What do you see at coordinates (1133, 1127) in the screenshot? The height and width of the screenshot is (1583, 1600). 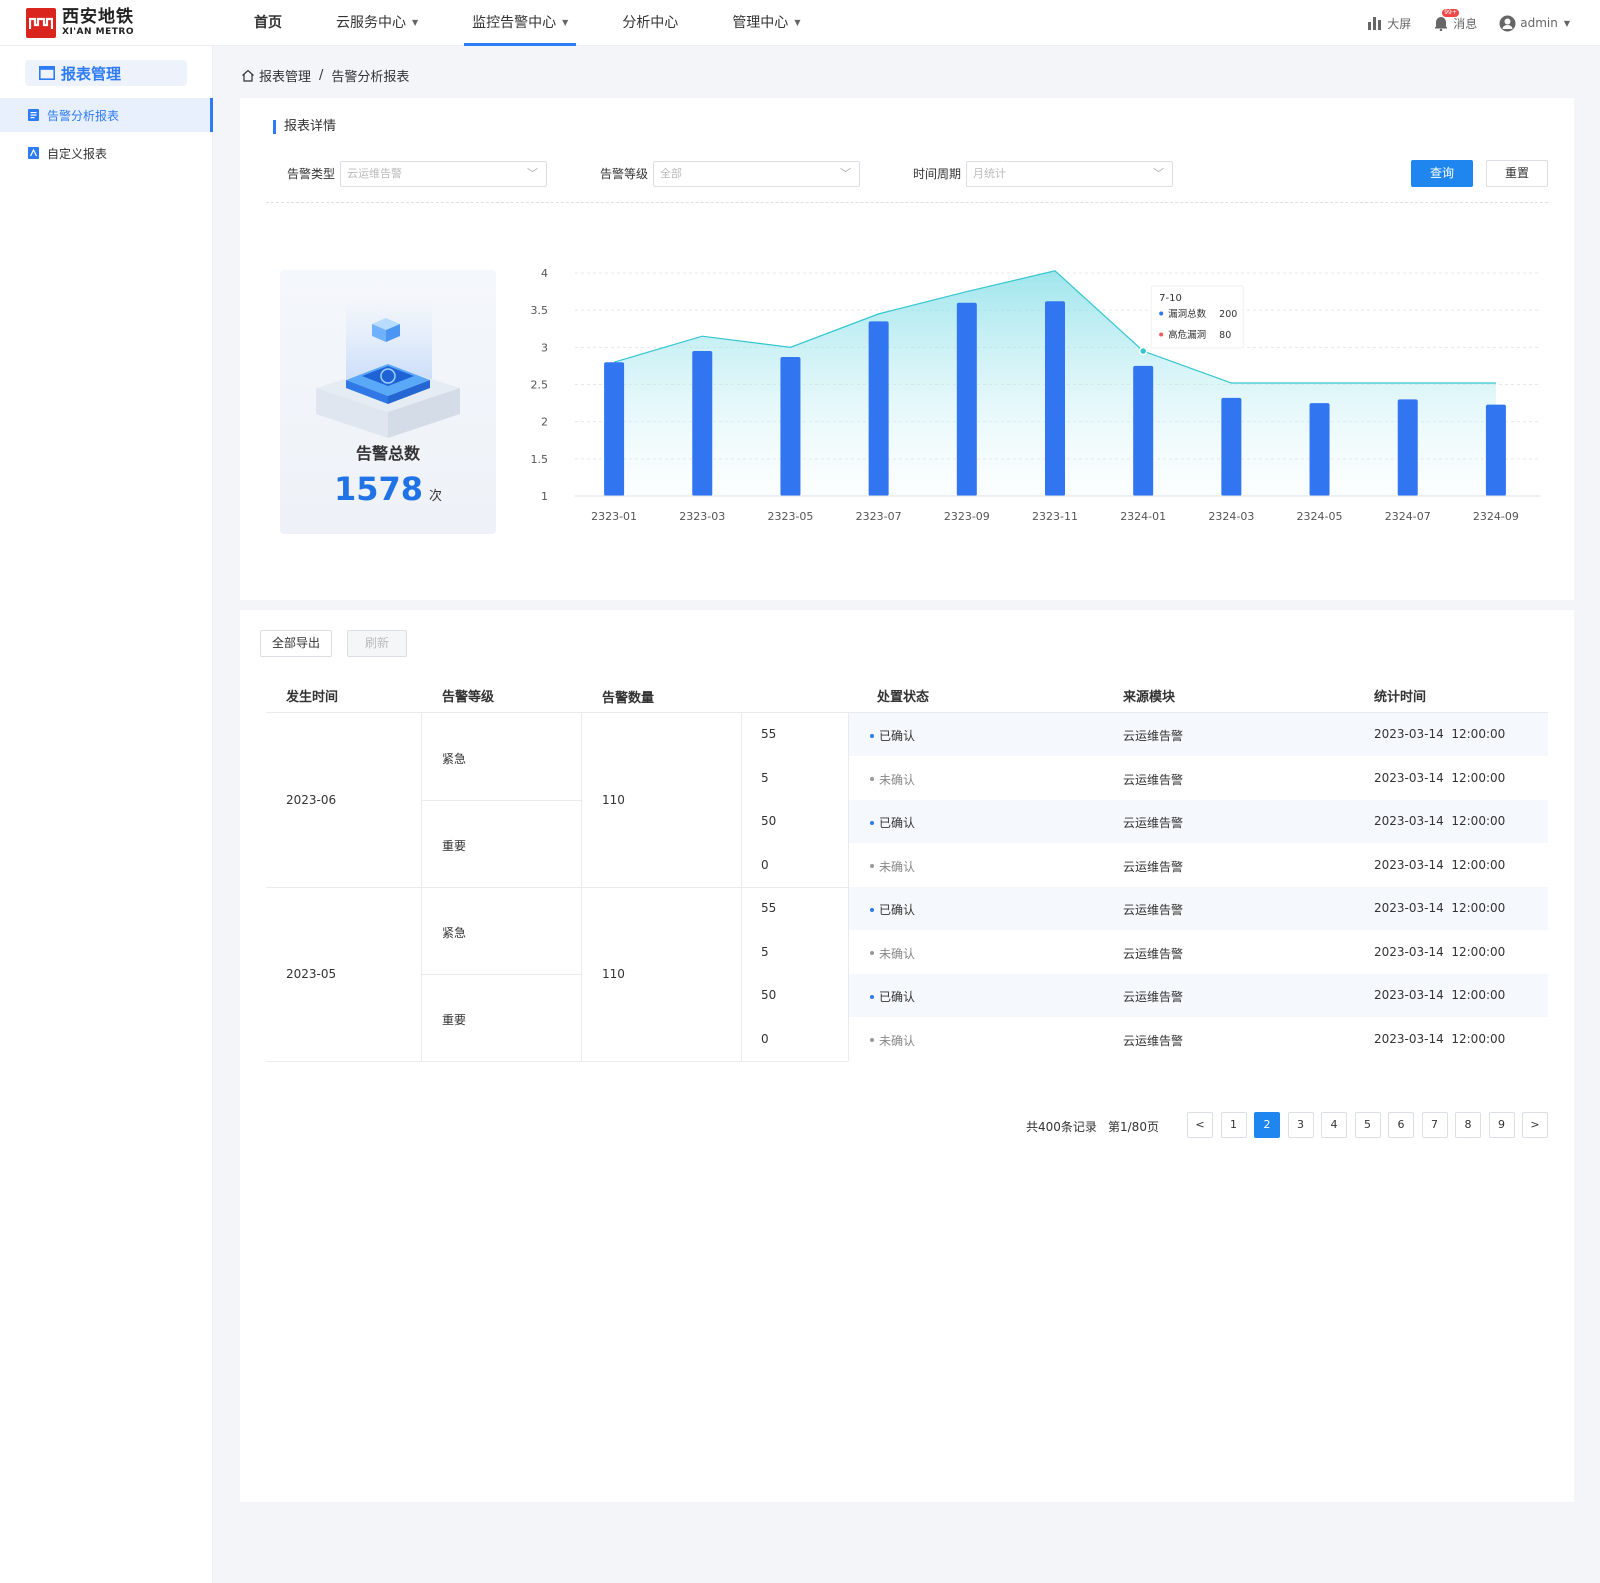 I see `pagination-page: 第1/80页` at bounding box center [1133, 1127].